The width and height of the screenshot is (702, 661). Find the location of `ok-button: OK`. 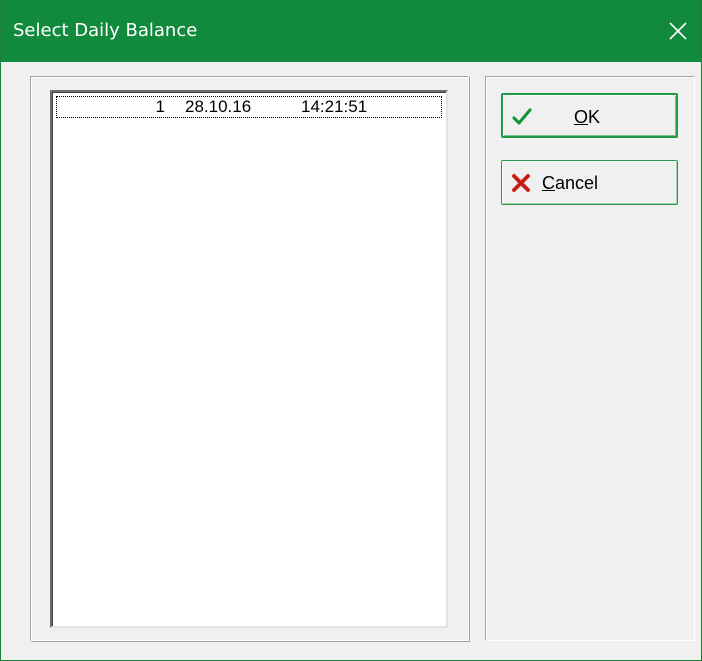

ok-button: OK is located at coordinates (589, 115).